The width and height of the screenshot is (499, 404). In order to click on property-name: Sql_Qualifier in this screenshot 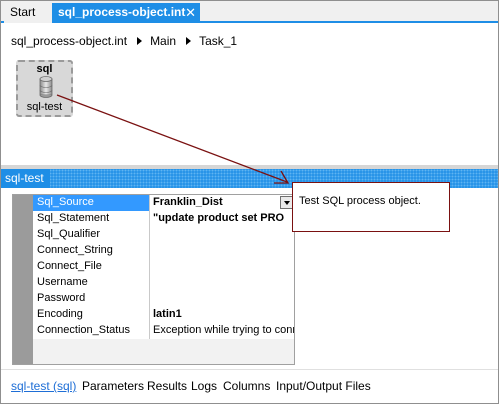, I will do `click(91, 235)`.